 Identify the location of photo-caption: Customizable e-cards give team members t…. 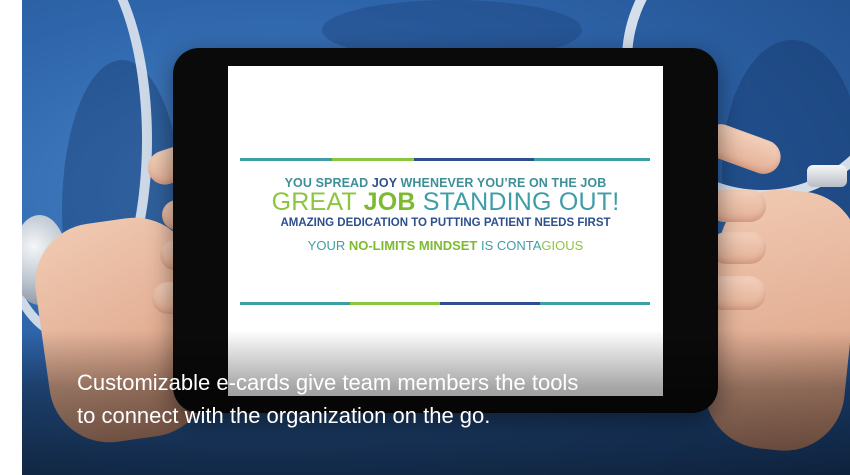
(427, 399).